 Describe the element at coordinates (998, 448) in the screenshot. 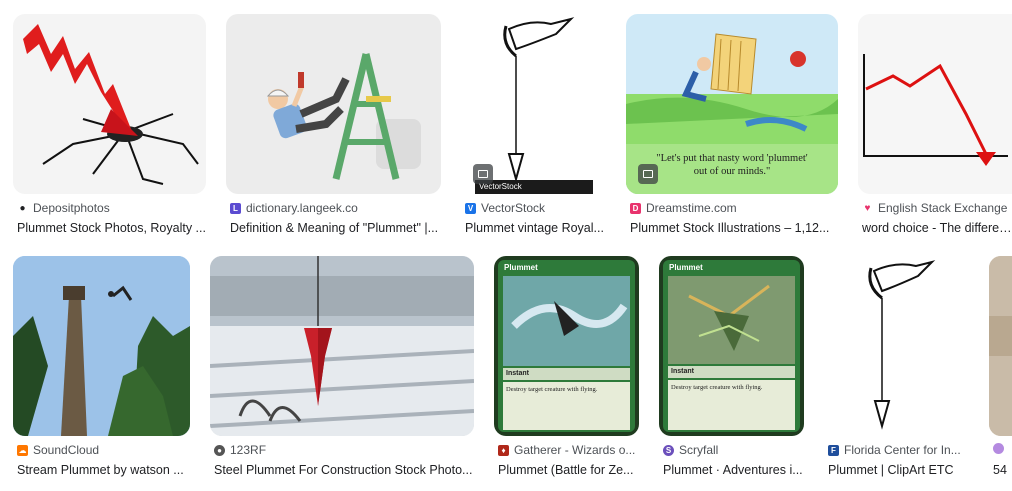

I see `partial-source-icon` at that location.